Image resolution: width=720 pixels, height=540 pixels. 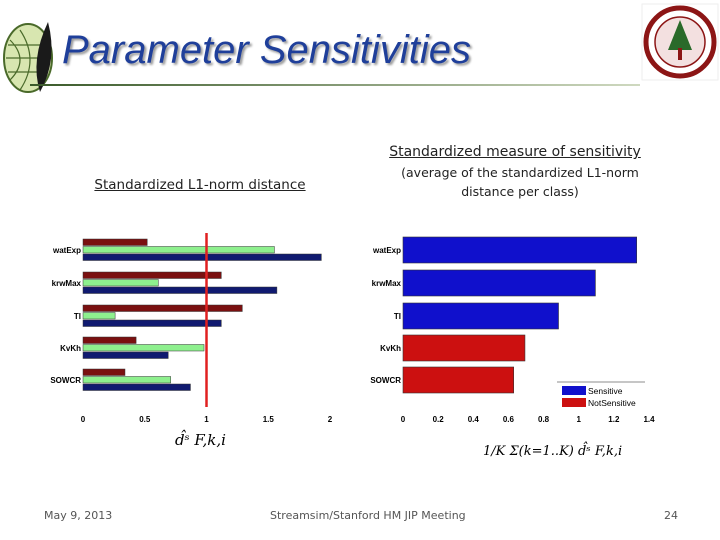 What do you see at coordinates (78, 515) in the screenshot?
I see `footer-date: May 9, 2013` at bounding box center [78, 515].